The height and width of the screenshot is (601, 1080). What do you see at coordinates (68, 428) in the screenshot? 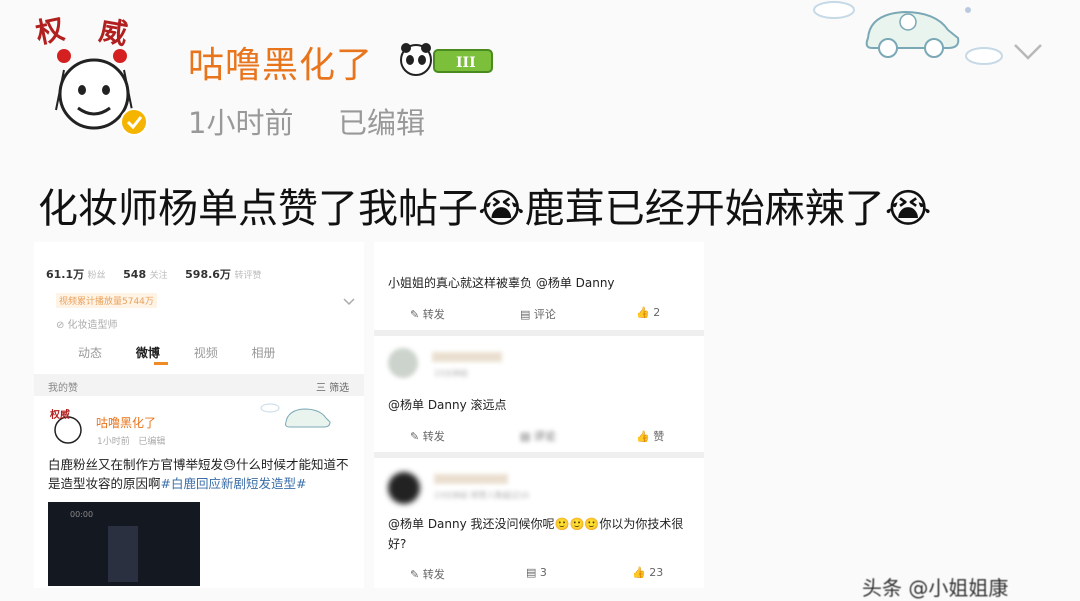
I see `mini-avatar: 权威` at bounding box center [68, 428].